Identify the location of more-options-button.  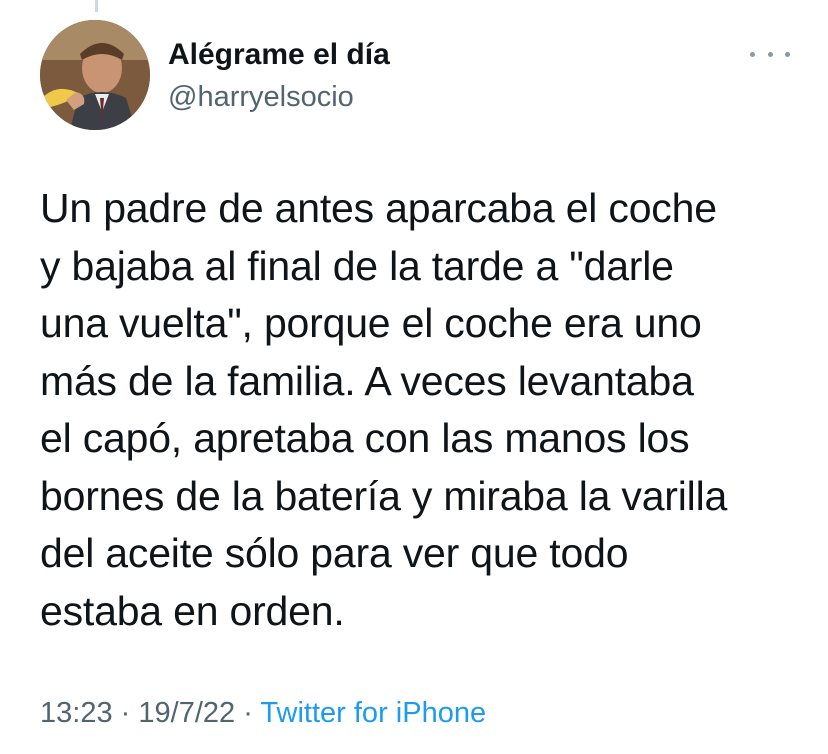
(770, 54).